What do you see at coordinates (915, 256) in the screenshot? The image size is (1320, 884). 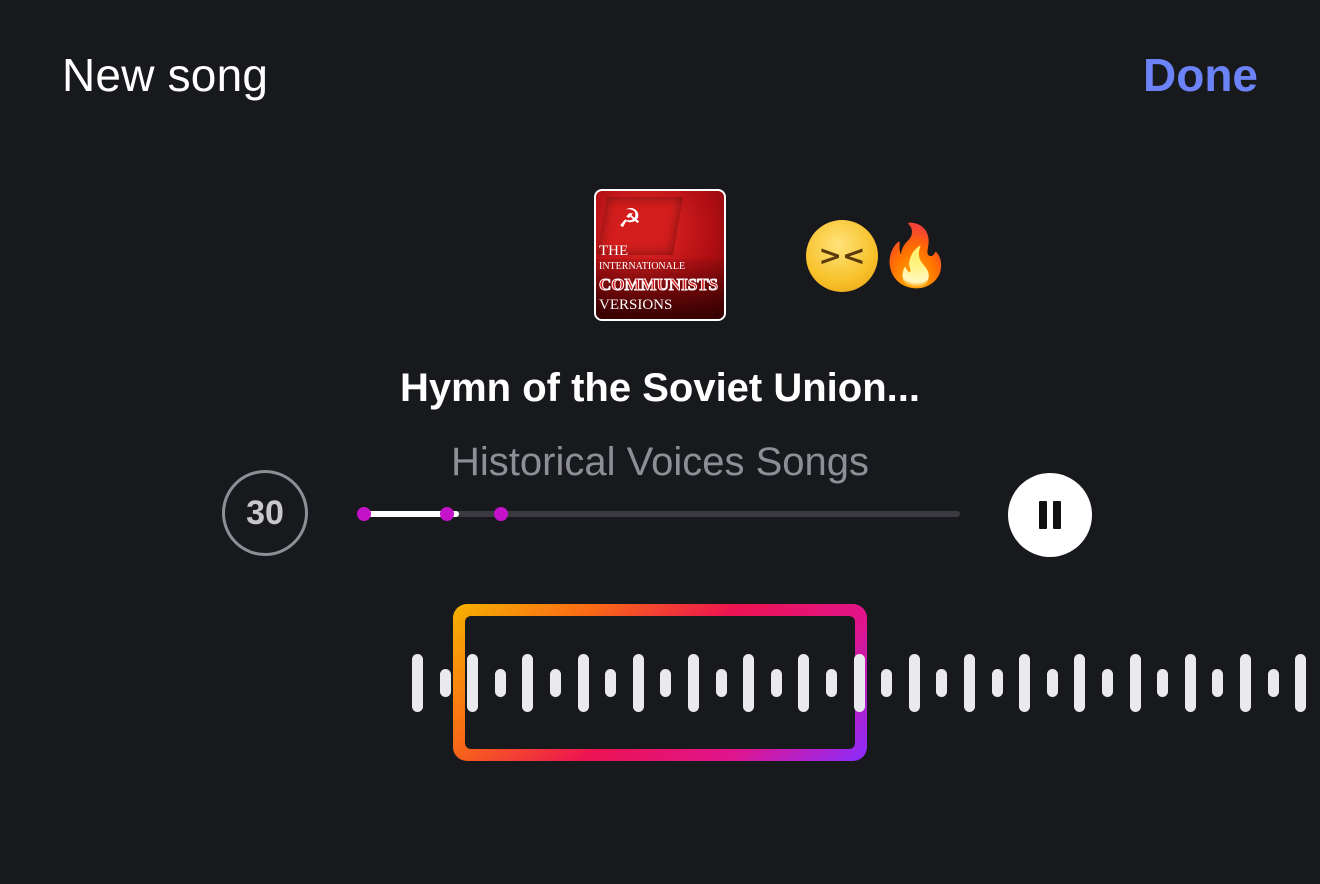 I see `fire-icon: 🔥` at bounding box center [915, 256].